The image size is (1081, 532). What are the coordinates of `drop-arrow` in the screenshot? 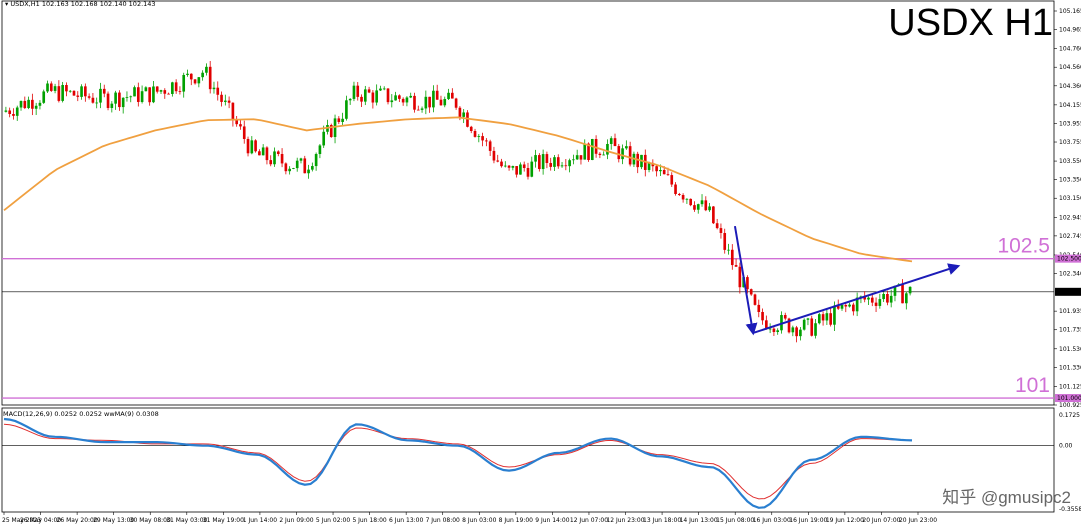 It's located at (745, 280).